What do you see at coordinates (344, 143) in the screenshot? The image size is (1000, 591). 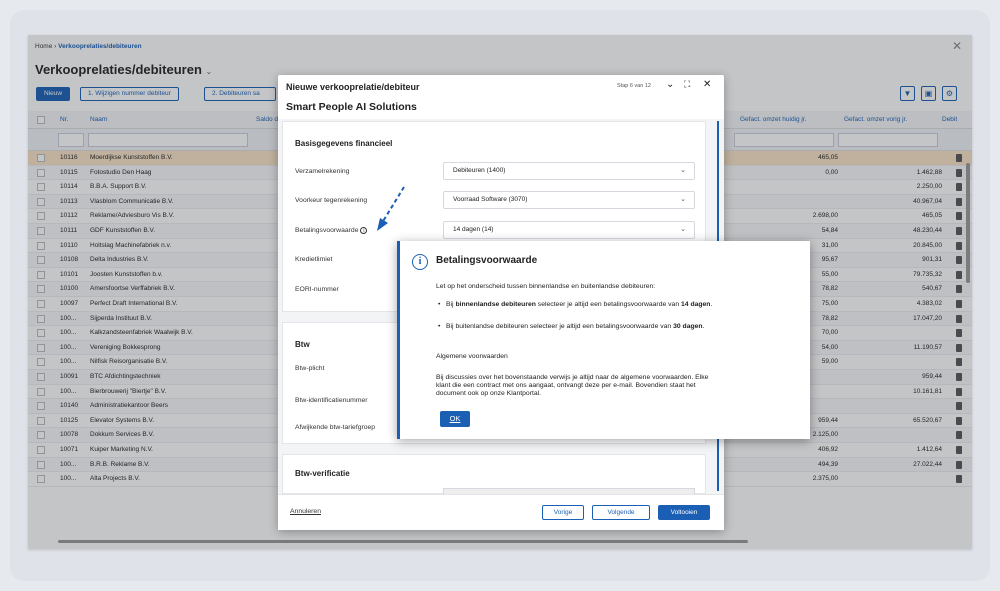 I see `section-title: Basisgegevens financieel` at bounding box center [344, 143].